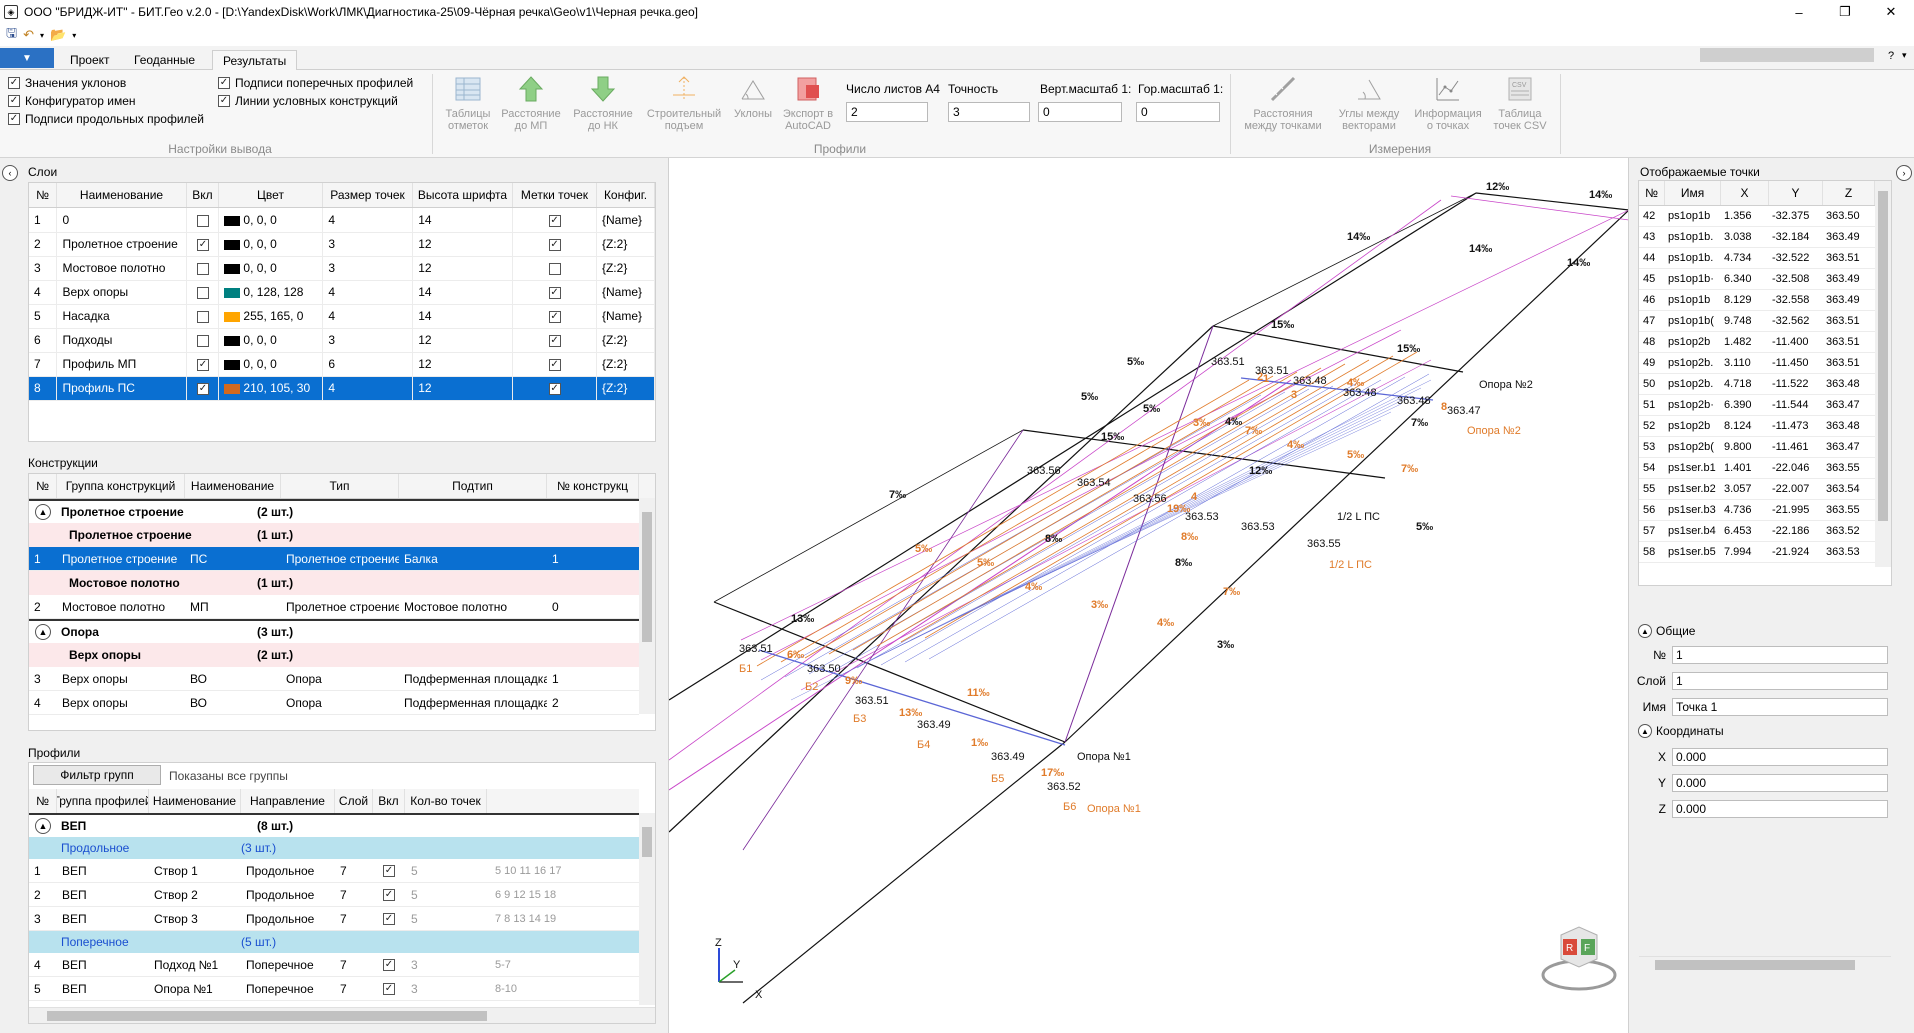  I want to click on general-section-header: ▲ Общие, so click(1666, 631).